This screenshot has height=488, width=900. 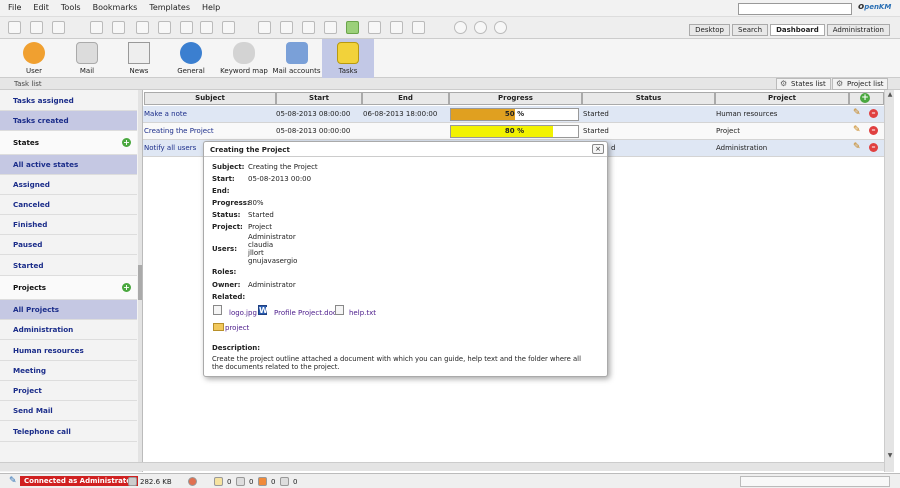 I want to click on filter-project-telephone-call: Telephone call, so click(x=68, y=431).